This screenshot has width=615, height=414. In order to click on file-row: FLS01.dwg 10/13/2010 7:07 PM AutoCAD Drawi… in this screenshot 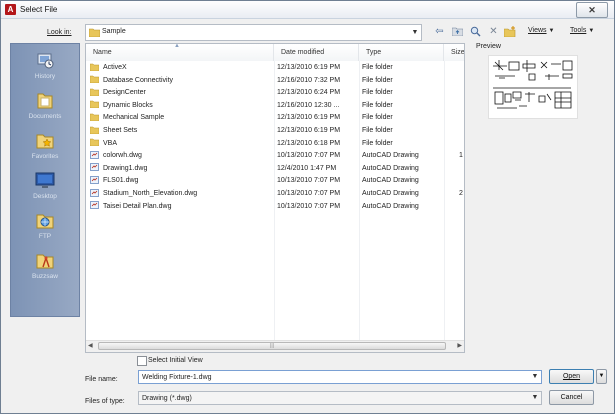, I will do `click(275, 181)`.